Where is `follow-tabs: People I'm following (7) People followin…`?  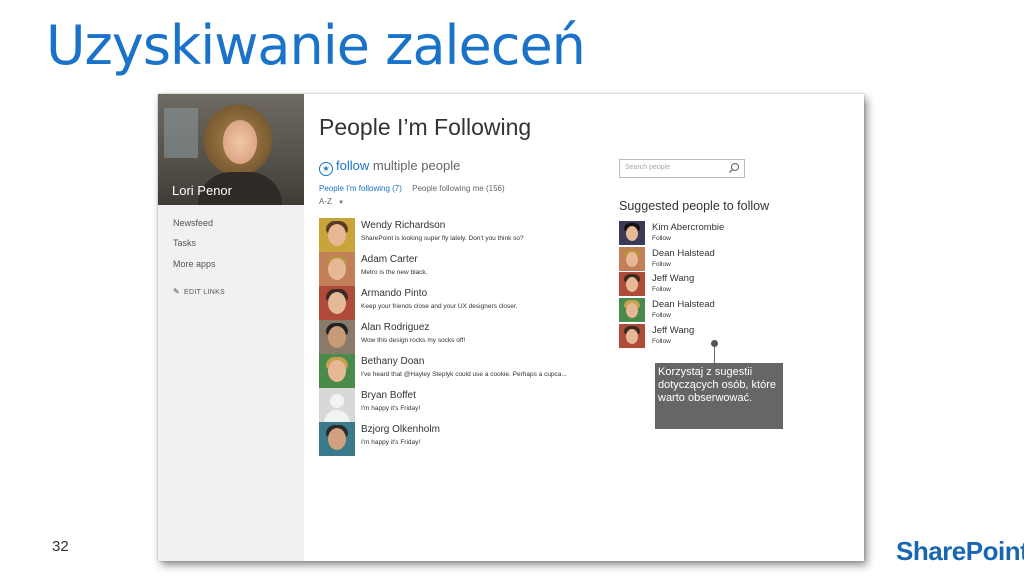 follow-tabs: People I'm following (7) People followin… is located at coordinates (412, 188).